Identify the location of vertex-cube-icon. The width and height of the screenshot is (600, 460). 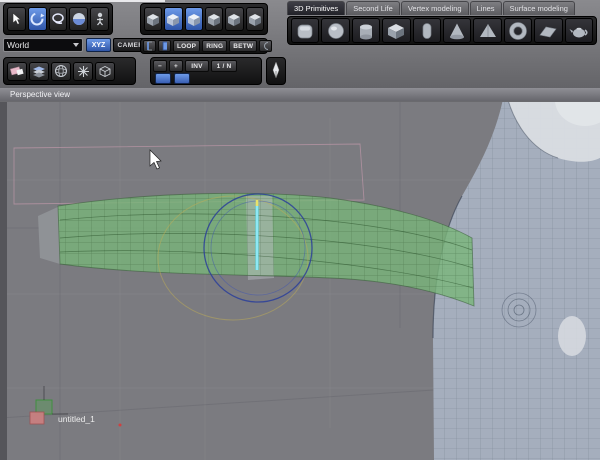
(153, 19).